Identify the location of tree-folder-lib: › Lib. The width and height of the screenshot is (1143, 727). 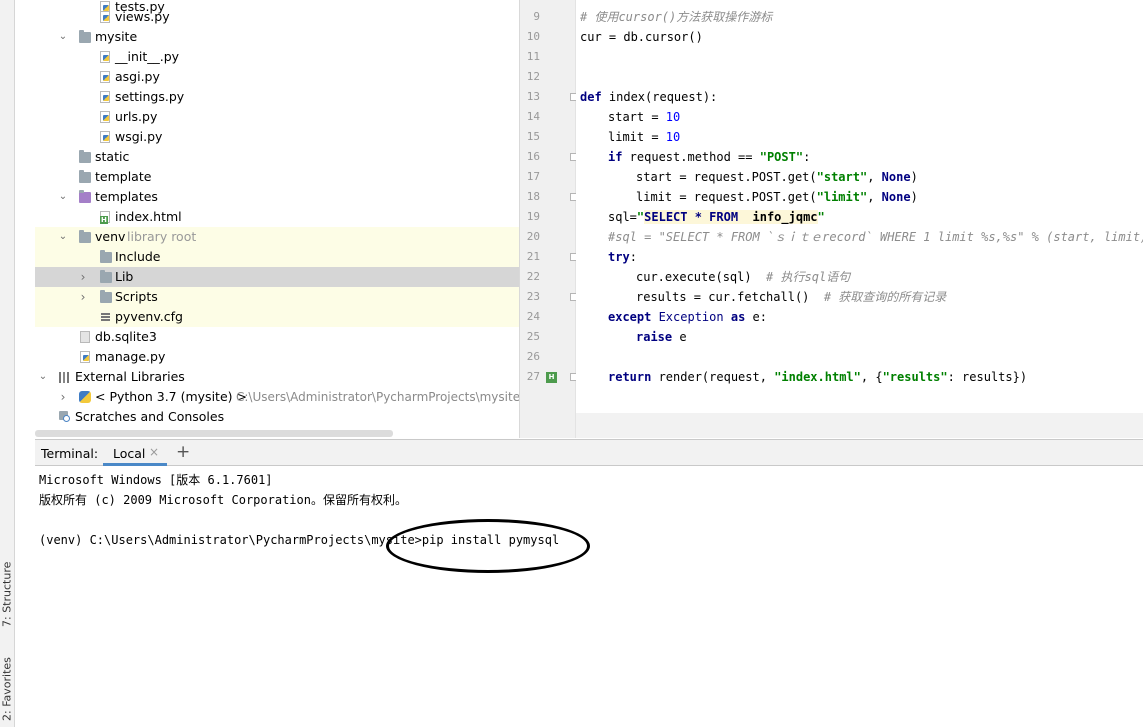
(277, 277).